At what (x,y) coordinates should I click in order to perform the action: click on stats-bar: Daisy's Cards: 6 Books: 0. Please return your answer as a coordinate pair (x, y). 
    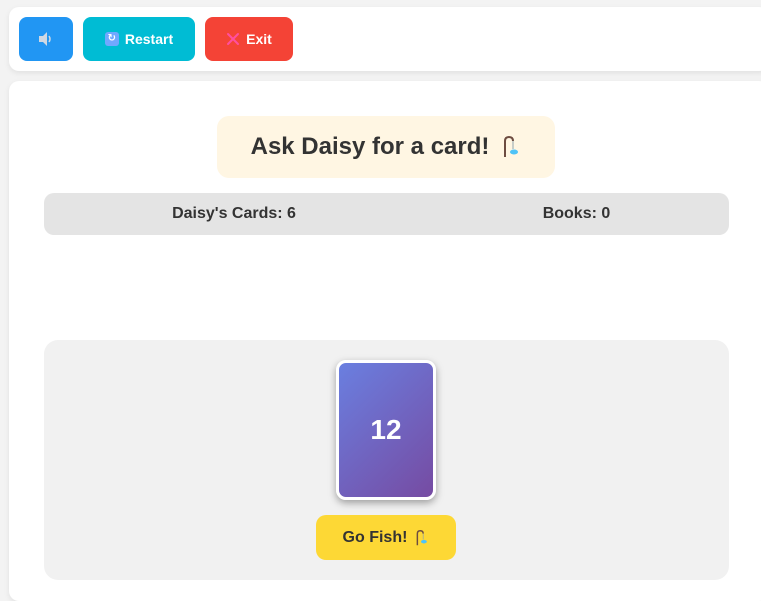
    Looking at the image, I should click on (386, 214).